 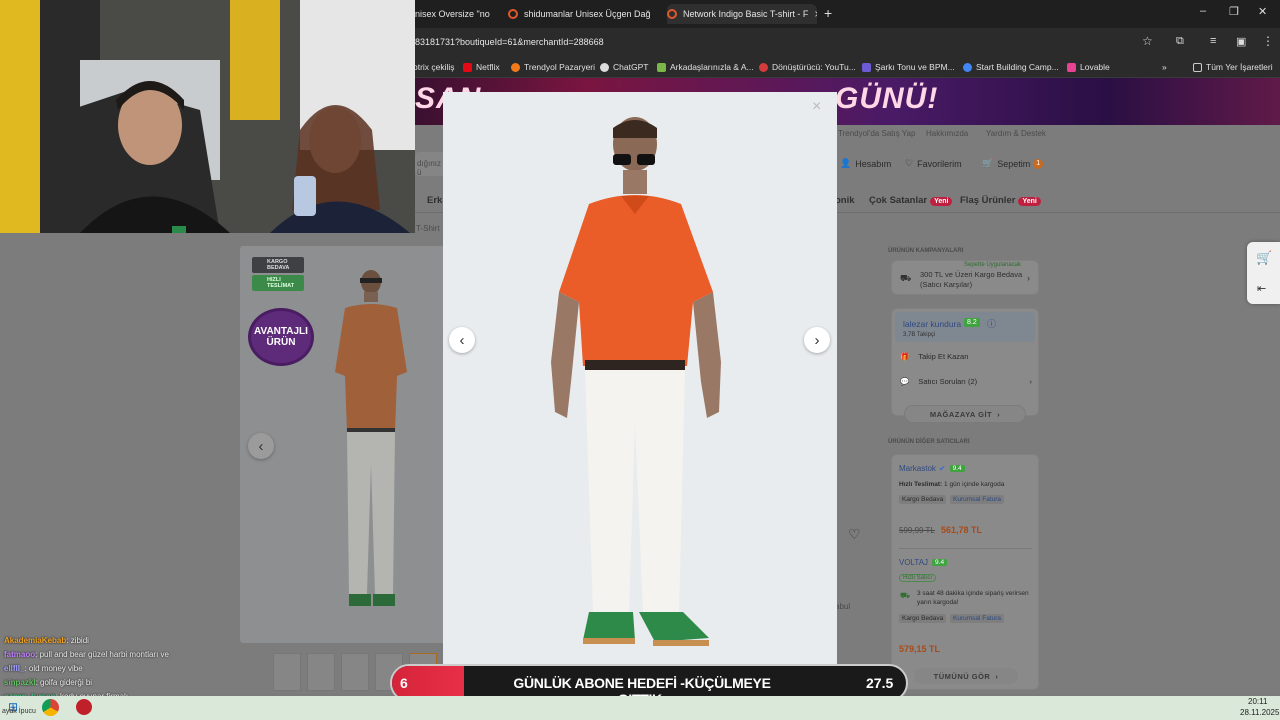 What do you see at coordinates (430, 164) in the screenshot?
I see `search-input: dığınız ü` at bounding box center [430, 164].